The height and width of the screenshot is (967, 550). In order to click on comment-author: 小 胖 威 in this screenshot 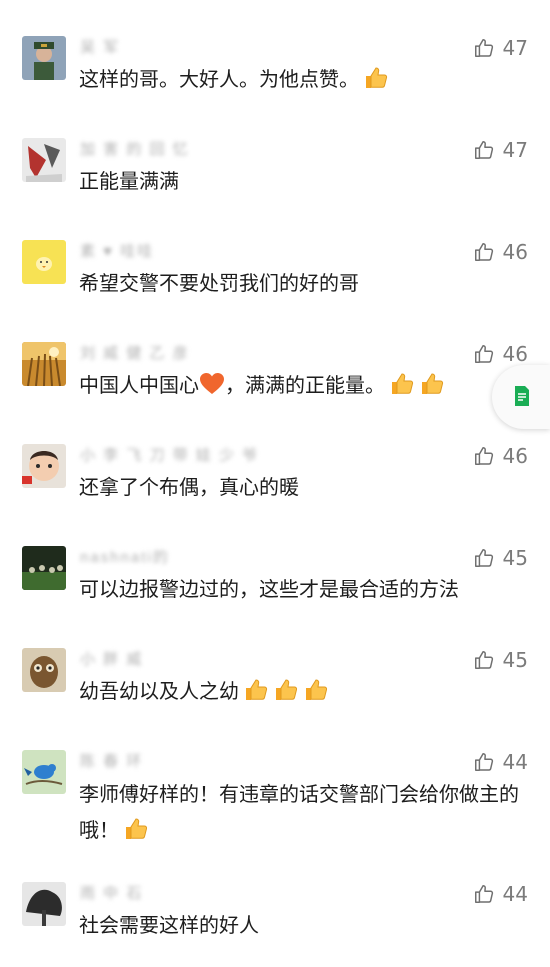, I will do `click(111, 658)`.